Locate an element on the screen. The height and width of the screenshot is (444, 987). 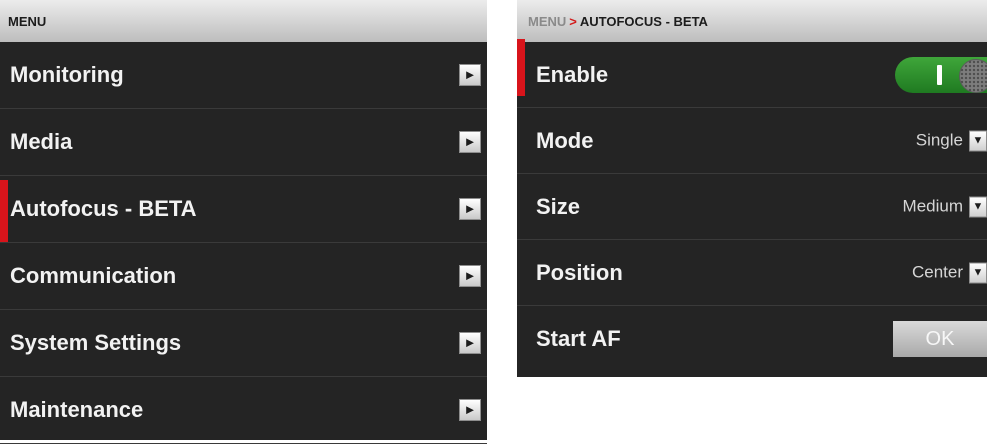
mode-dropdown: Single ▼ is located at coordinates (951, 140).